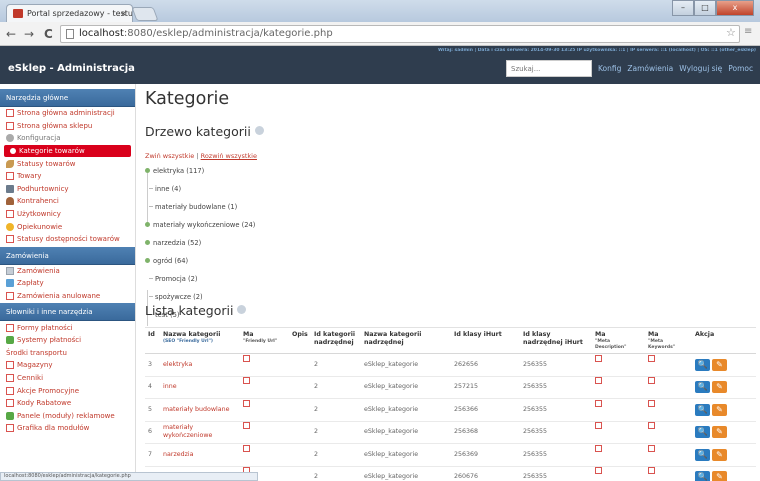 This screenshot has width=760, height=481. I want to click on category-name-link: materiały budowlane, so click(200, 410).